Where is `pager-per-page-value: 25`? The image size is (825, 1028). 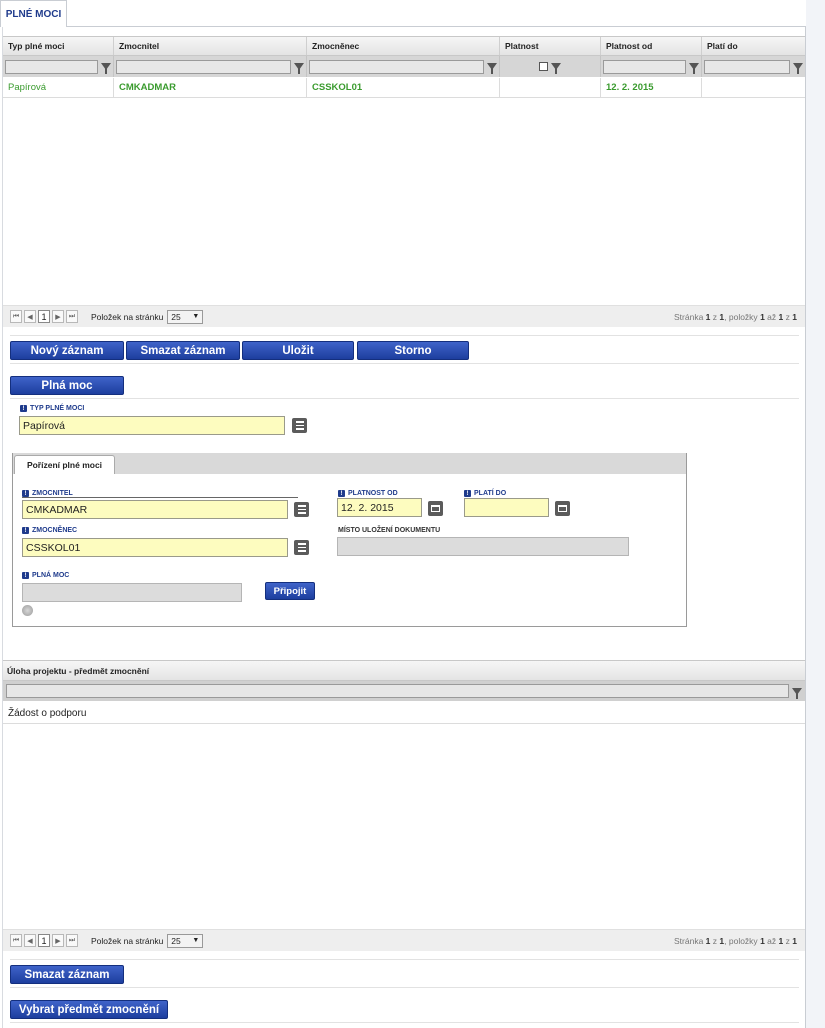 pager-per-page-value: 25 is located at coordinates (176, 940).